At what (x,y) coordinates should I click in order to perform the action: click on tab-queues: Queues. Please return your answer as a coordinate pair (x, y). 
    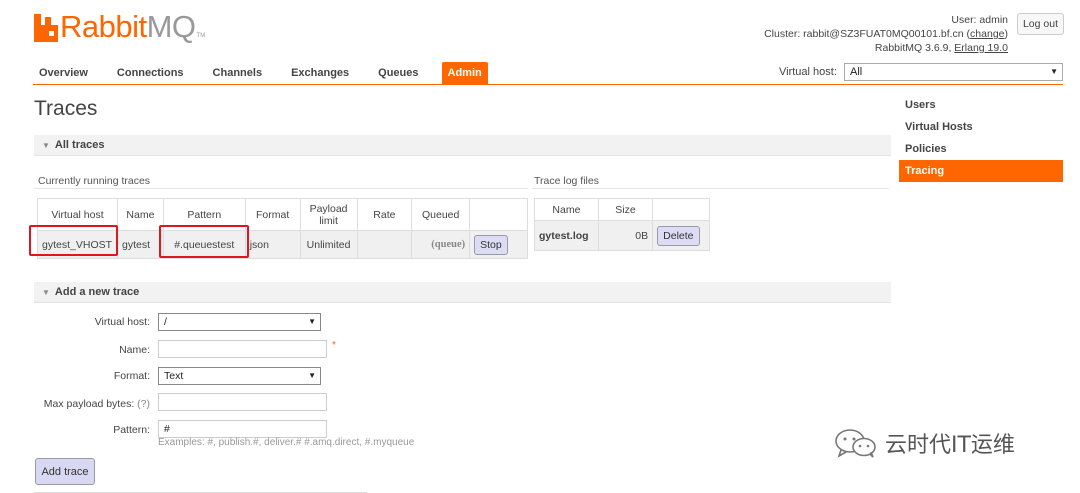
    Looking at the image, I should click on (398, 73).